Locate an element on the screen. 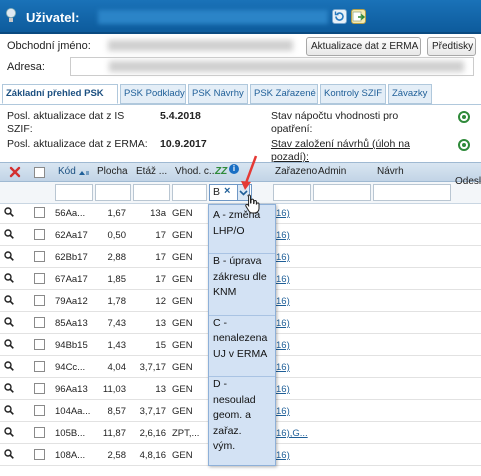 This screenshot has height=476, width=481. obchodni-jmeno-label: Obchodní jméno: is located at coordinates (49, 46).